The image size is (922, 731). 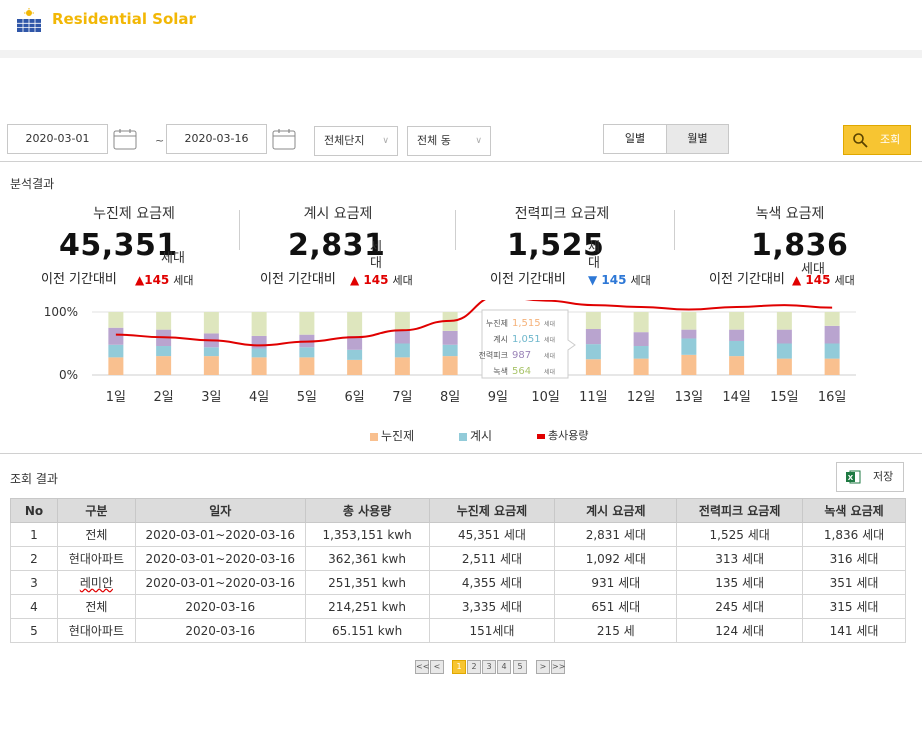 I want to click on excel-icon: X, so click(x=853, y=477).